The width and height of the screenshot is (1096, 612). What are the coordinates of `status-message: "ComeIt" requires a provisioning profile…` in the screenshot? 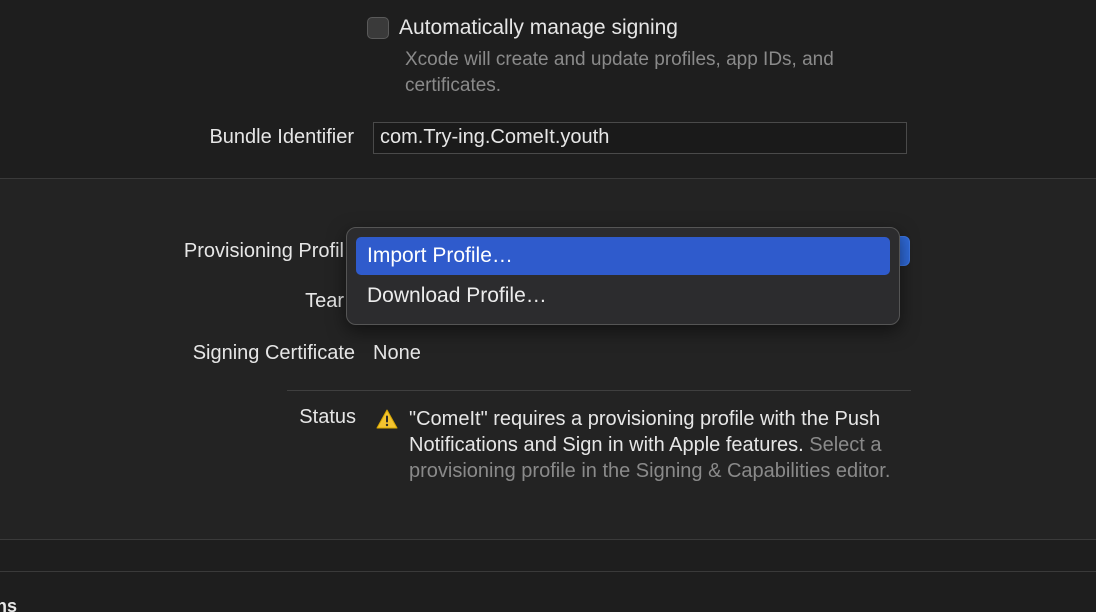 It's located at (659, 445).